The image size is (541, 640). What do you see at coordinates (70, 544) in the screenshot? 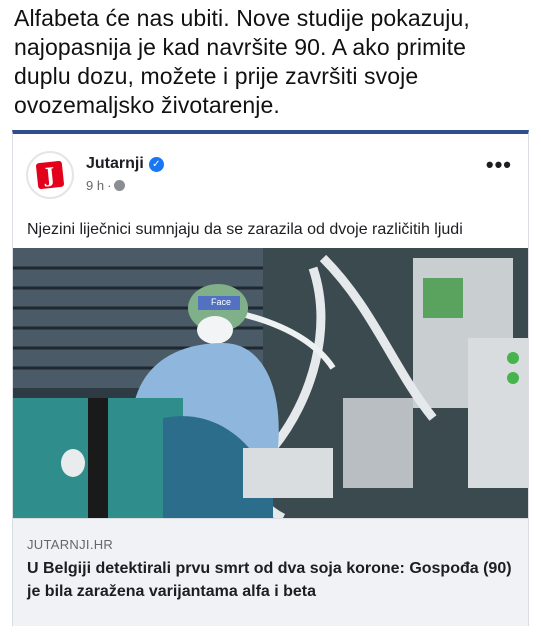
I see `link-domain: JUTARNJI.HR` at bounding box center [70, 544].